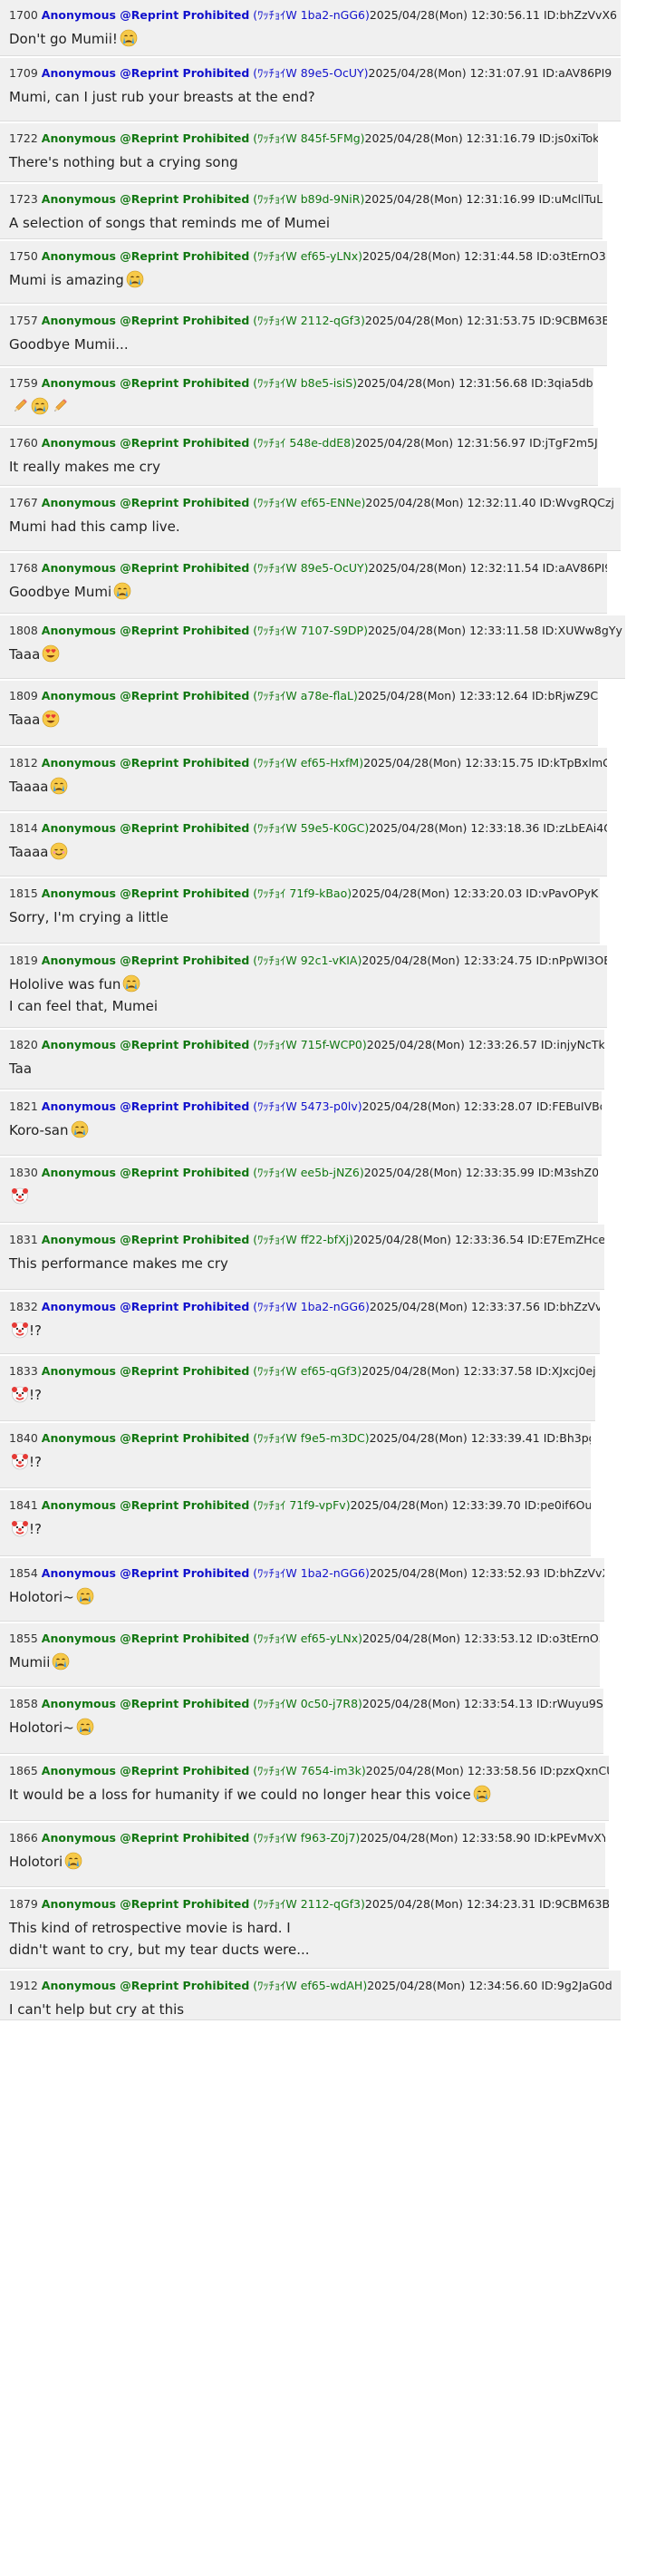 The height and width of the screenshot is (2576, 646). I want to click on heart-eyes-face-icon, so click(51, 653).